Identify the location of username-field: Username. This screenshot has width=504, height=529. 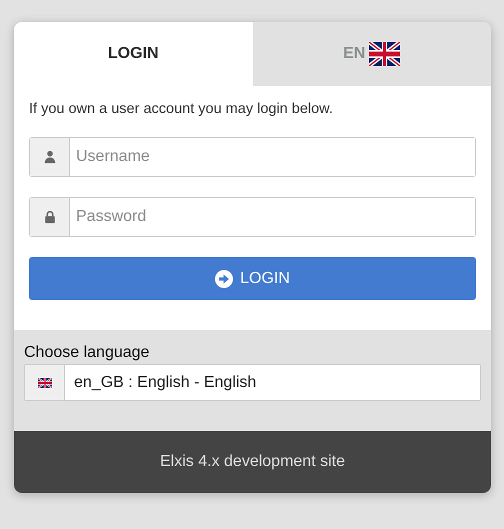
(252, 157).